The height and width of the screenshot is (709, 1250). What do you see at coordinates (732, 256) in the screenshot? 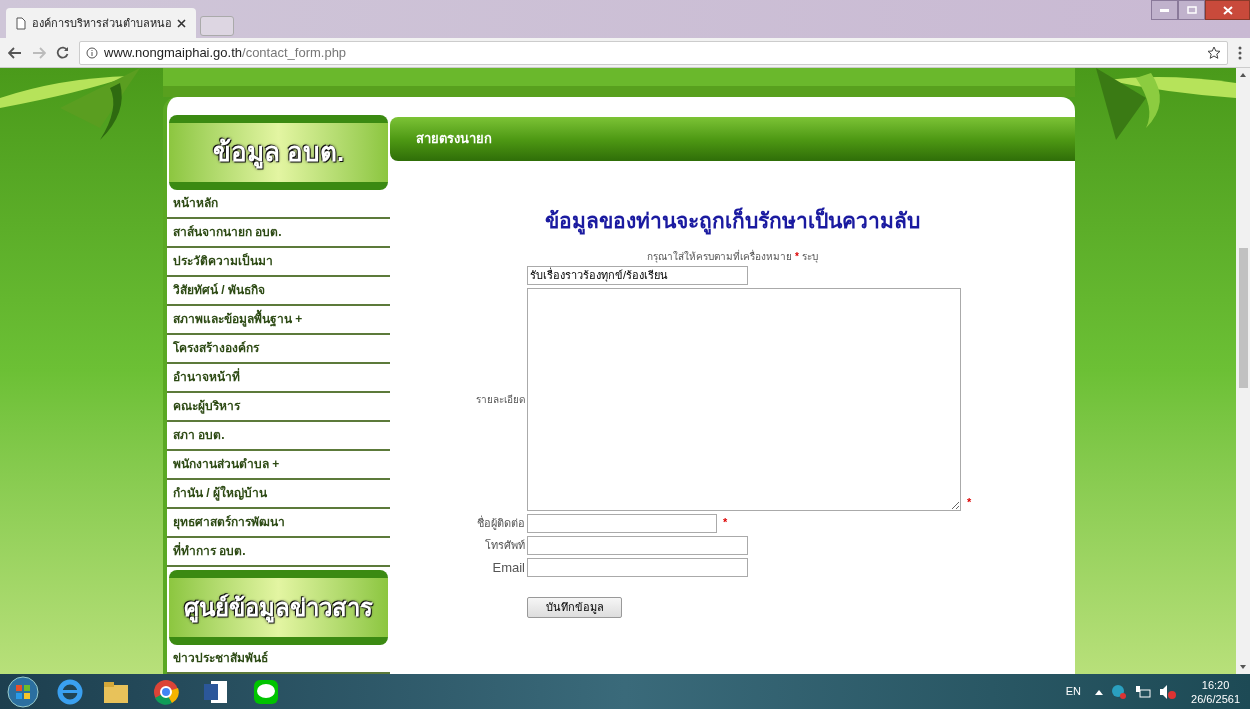
I see `form-note: กรุณาใส่ให้ครบตามที่เครื่องหมาย * ระบุ` at bounding box center [732, 256].